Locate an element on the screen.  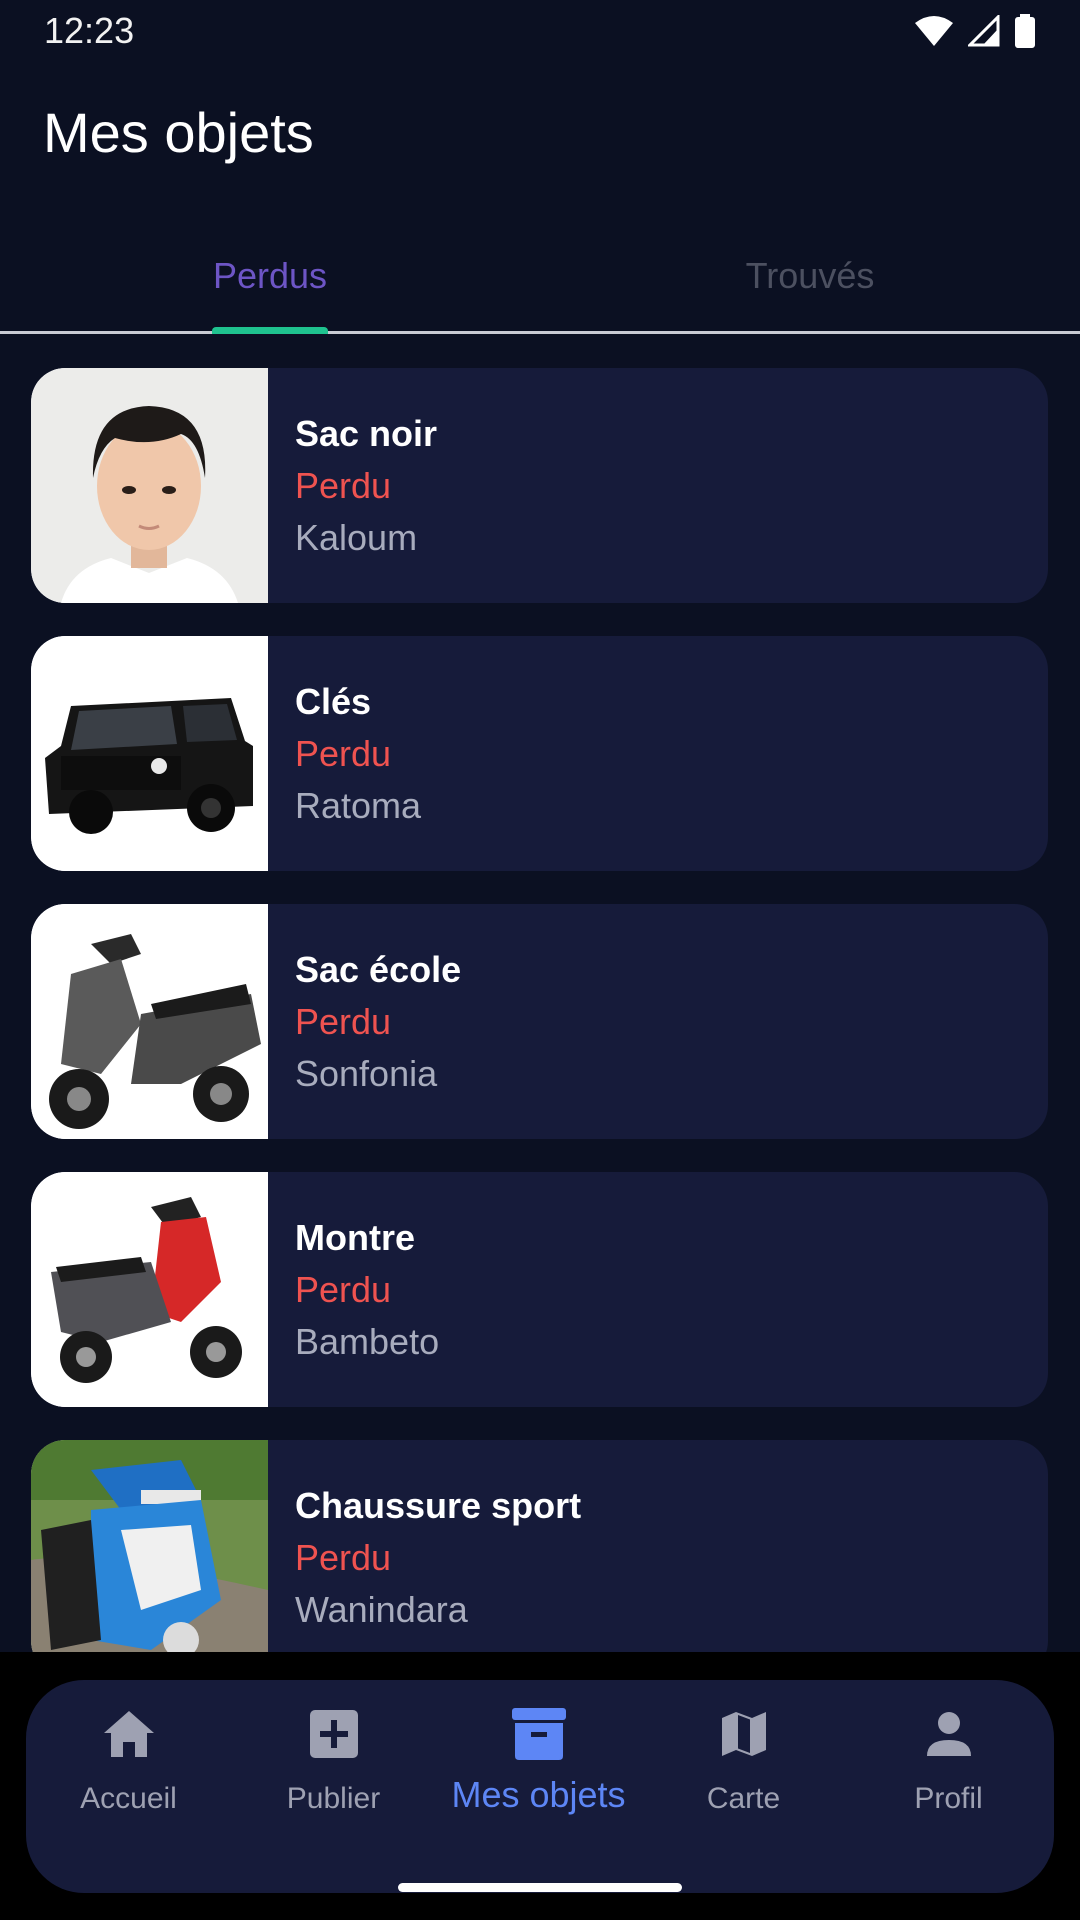
child-portrait-image is located at coordinates (149, 485).